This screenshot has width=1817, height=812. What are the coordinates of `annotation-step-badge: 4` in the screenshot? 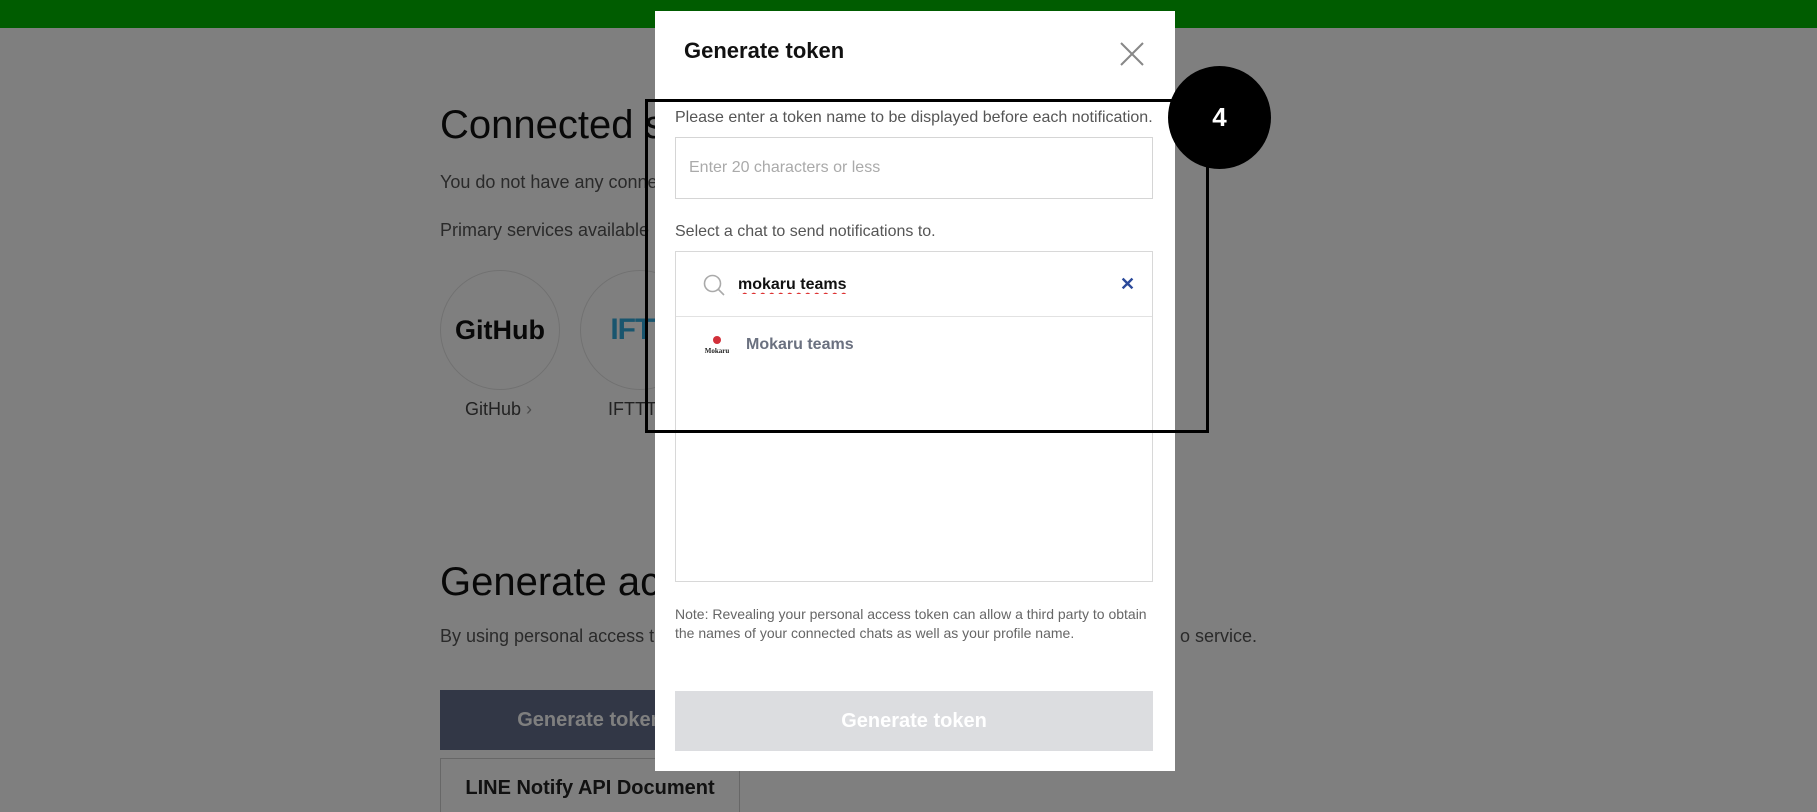 It's located at (1219, 117).